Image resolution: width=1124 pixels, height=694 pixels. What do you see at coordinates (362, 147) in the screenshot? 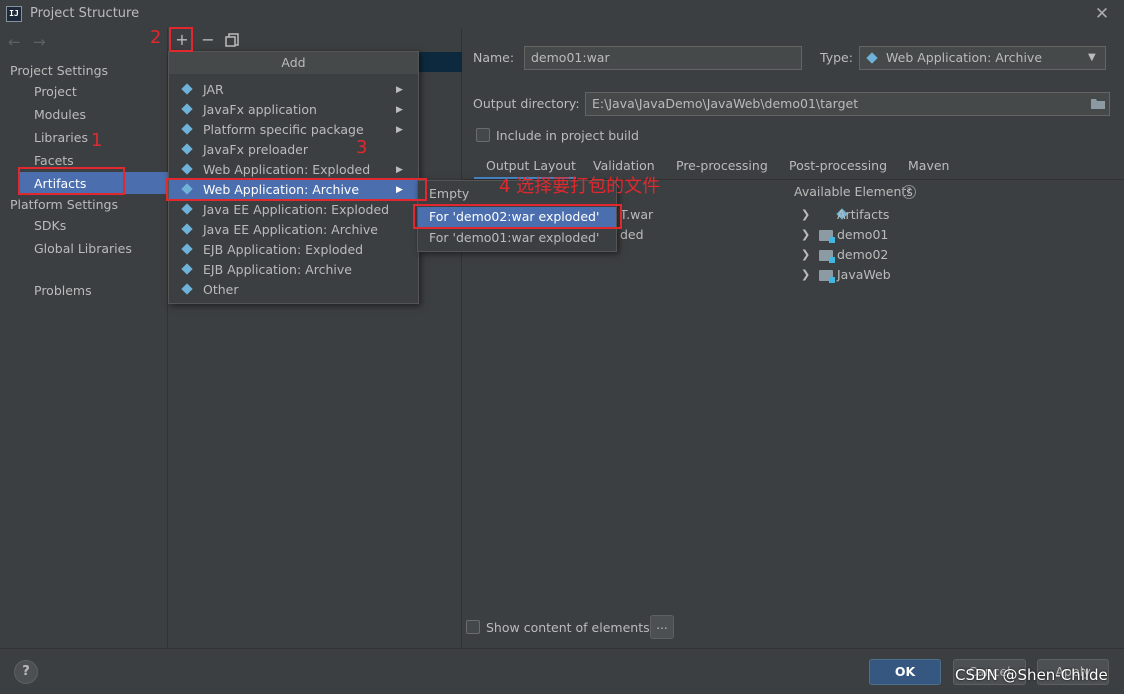
I see `annotation-number-3: 3` at bounding box center [362, 147].